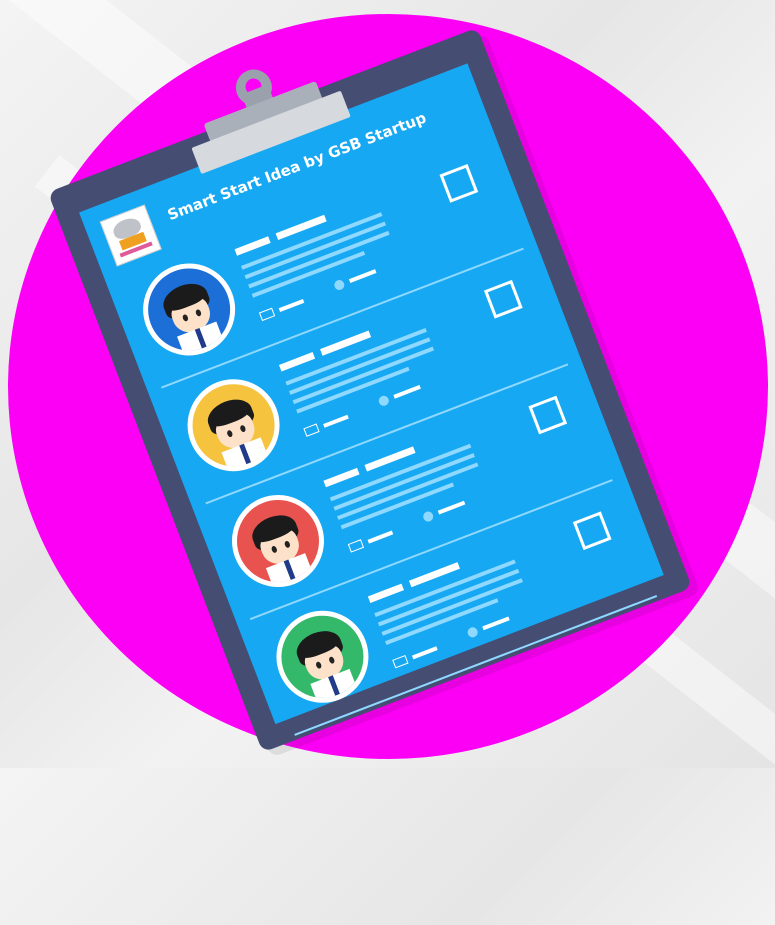  Describe the element at coordinates (130, 235) in the screenshot. I see `gsb-logo` at that location.